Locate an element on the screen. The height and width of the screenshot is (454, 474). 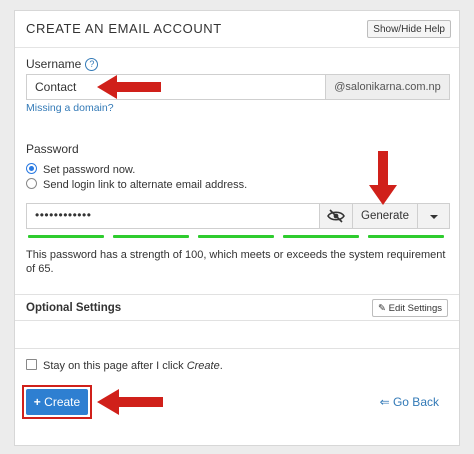
toggle-visibility-button is located at coordinates (336, 216).